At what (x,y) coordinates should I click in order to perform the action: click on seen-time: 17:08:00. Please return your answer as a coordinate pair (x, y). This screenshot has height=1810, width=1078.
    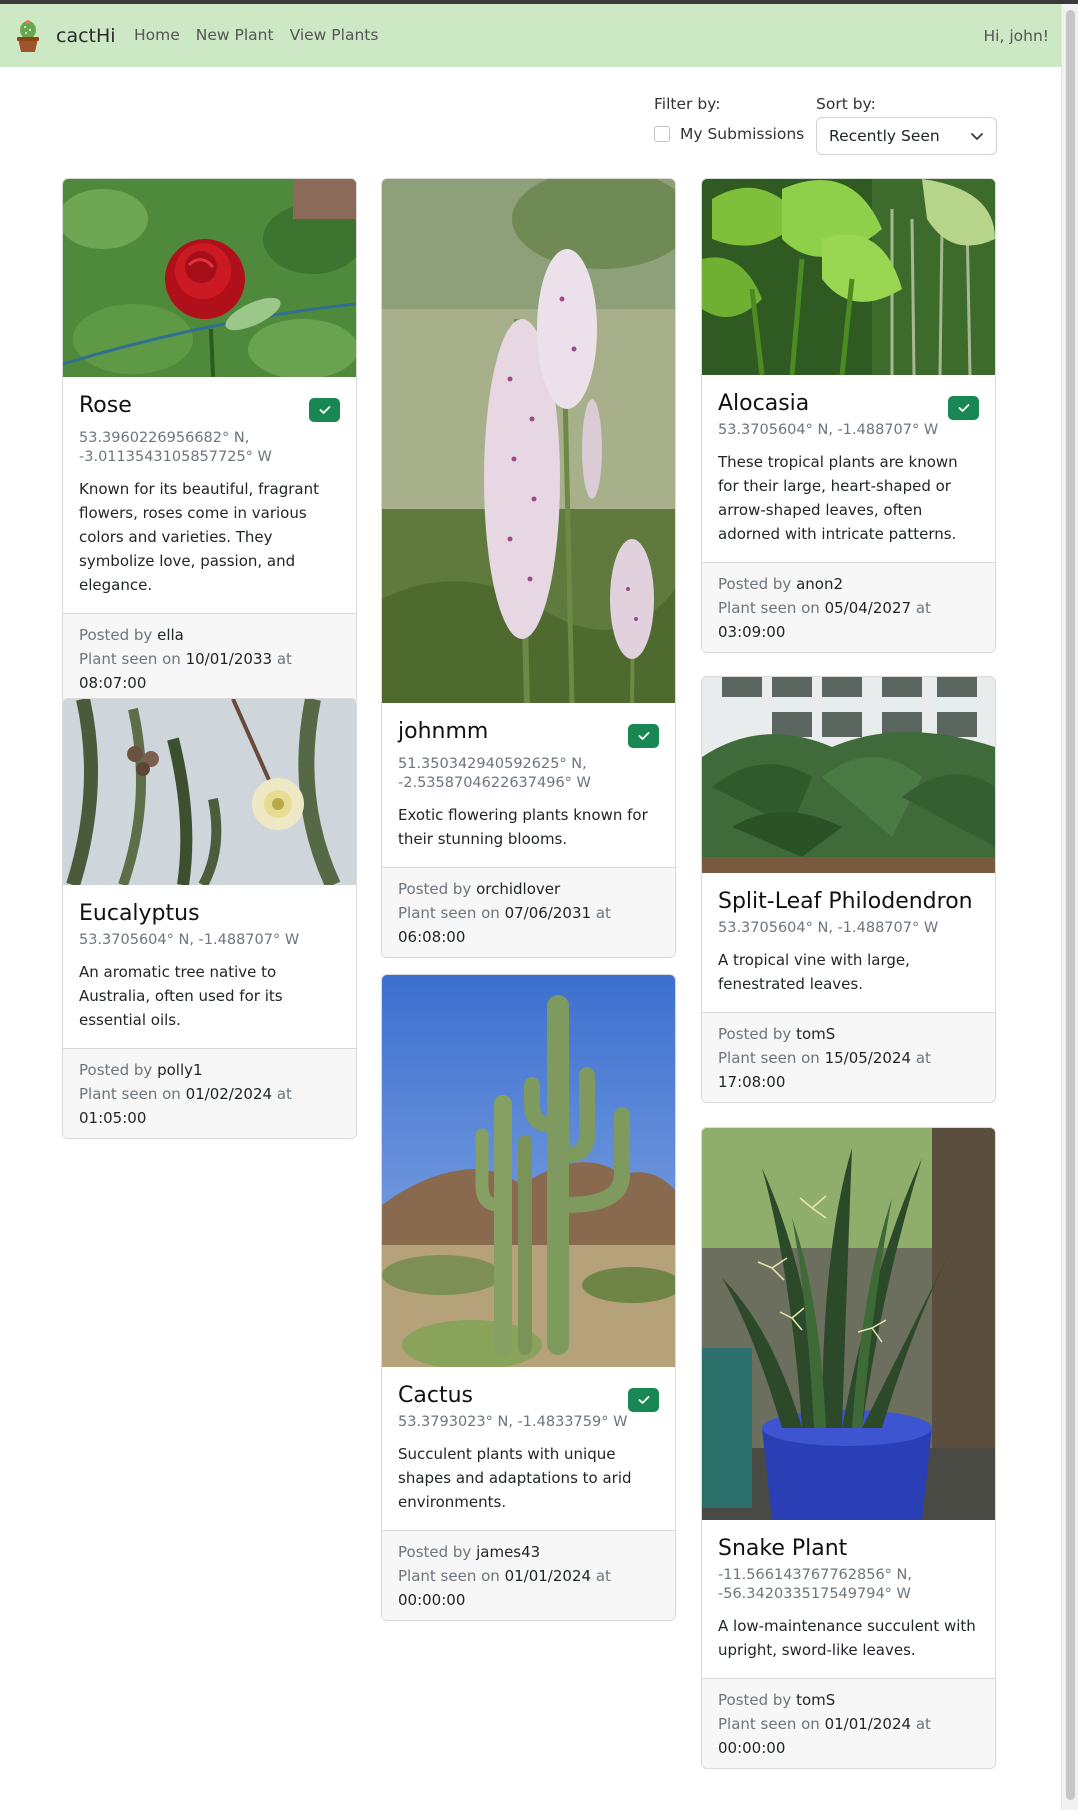
    Looking at the image, I should click on (752, 1082).